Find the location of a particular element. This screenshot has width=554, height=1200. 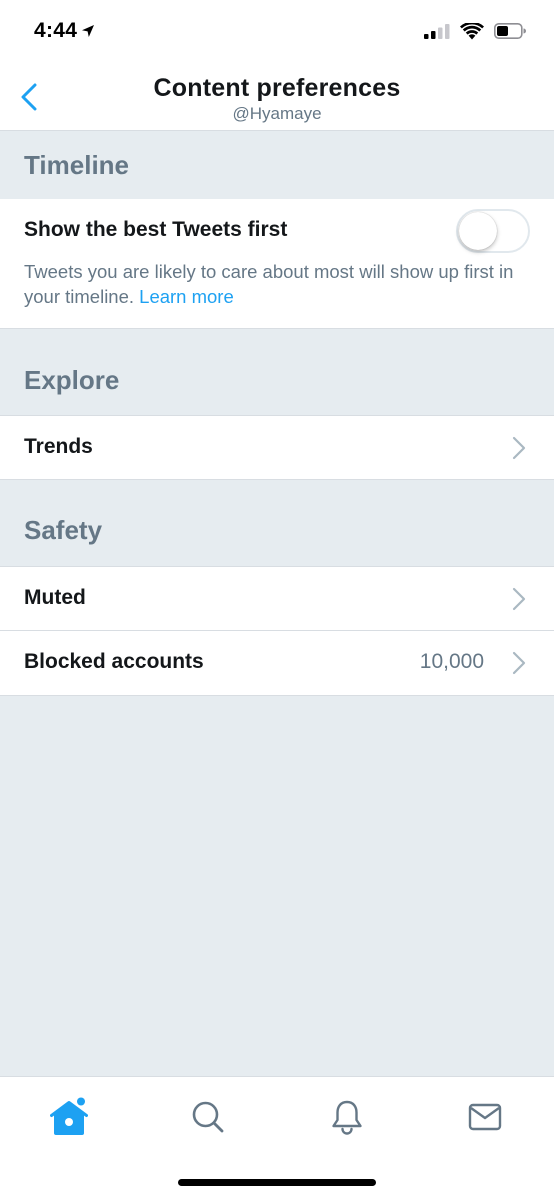

messages-envelope-icon is located at coordinates (485, 1117).